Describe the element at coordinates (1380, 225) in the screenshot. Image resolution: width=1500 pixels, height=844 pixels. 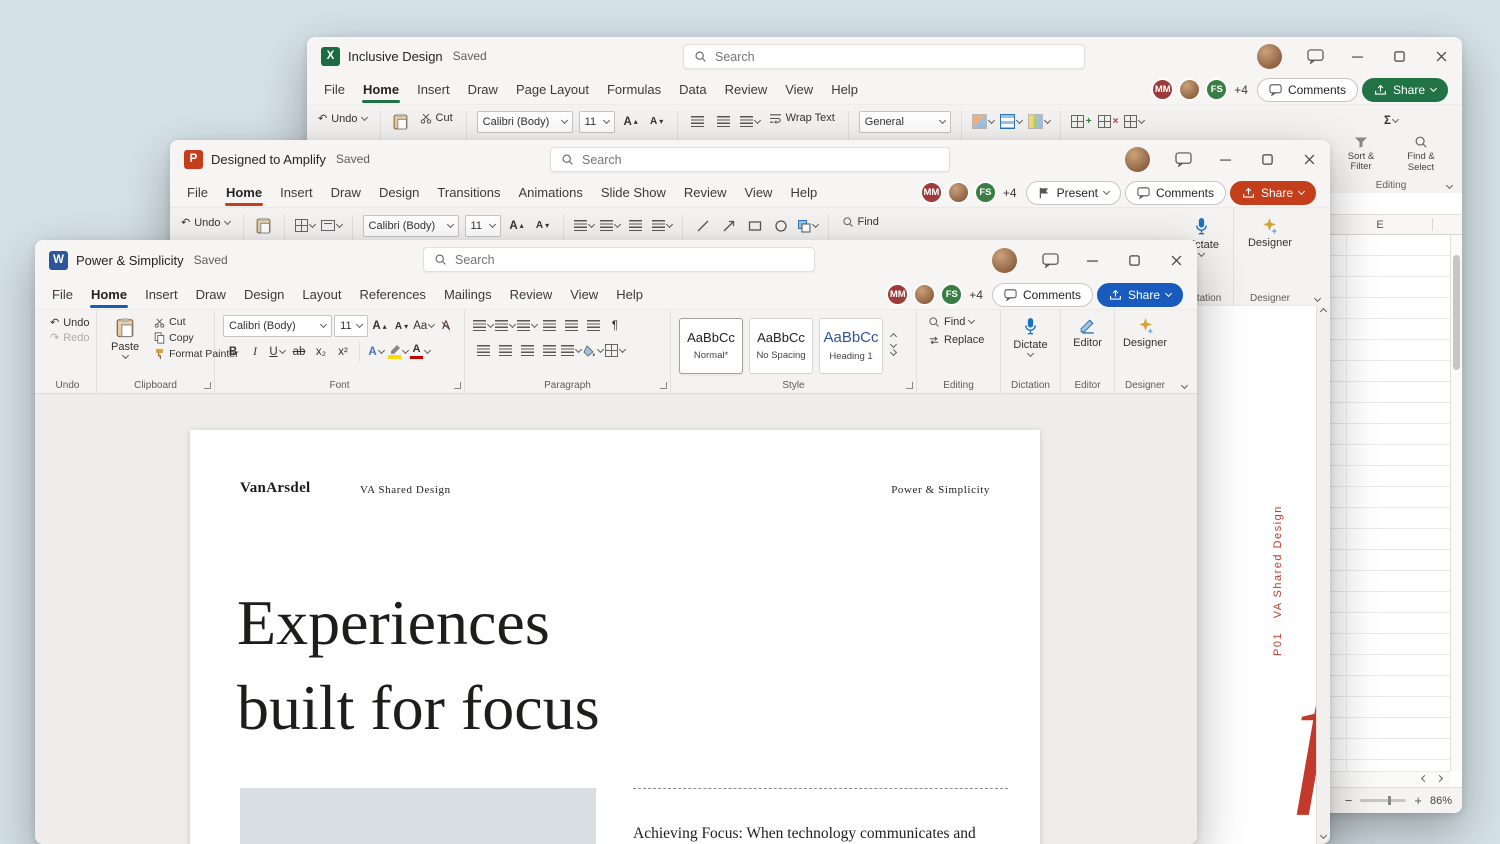
I see `column-header-e: E` at that location.